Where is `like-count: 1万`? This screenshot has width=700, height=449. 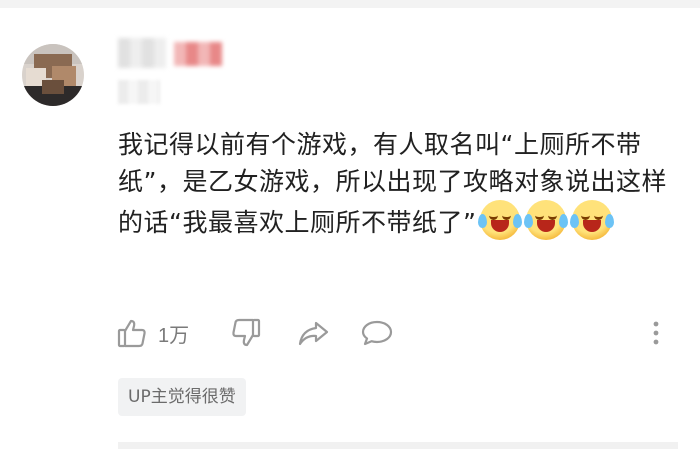 like-count: 1万 is located at coordinates (174, 335).